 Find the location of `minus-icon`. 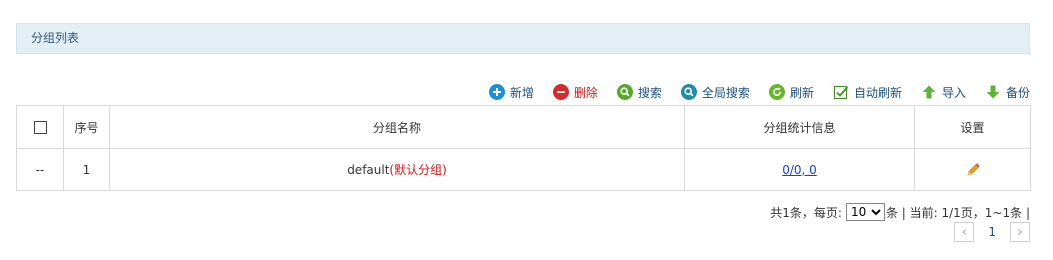

minus-icon is located at coordinates (560, 92).